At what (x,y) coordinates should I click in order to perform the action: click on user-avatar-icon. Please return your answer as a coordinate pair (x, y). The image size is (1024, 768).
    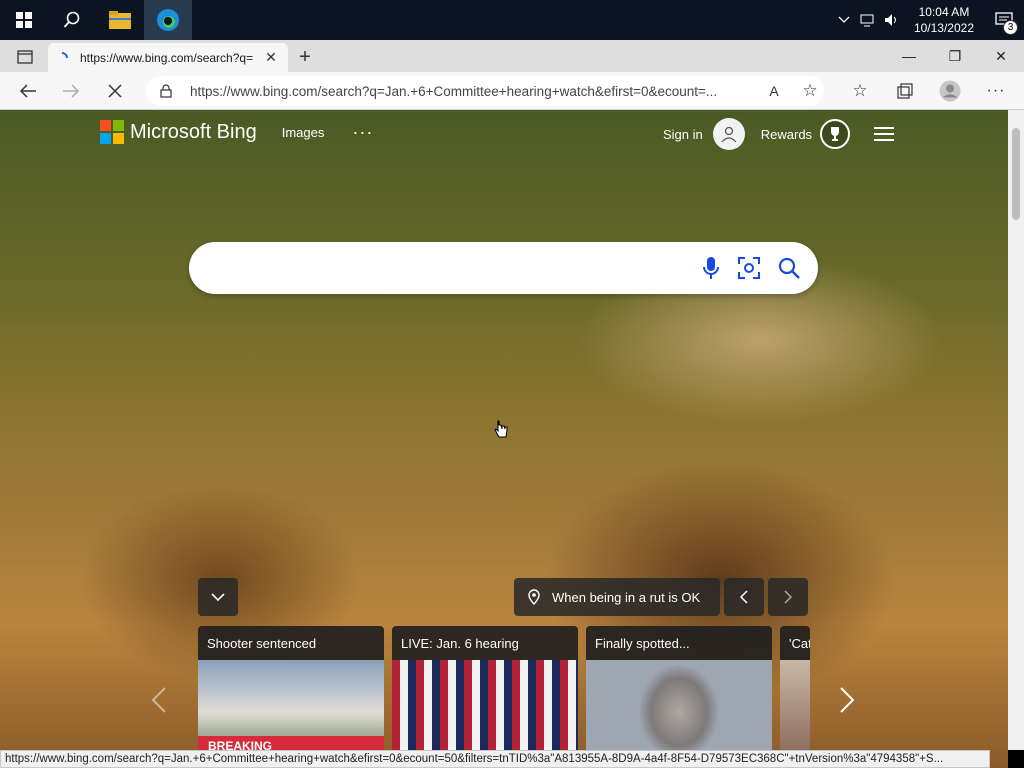
    Looking at the image, I should click on (728, 134).